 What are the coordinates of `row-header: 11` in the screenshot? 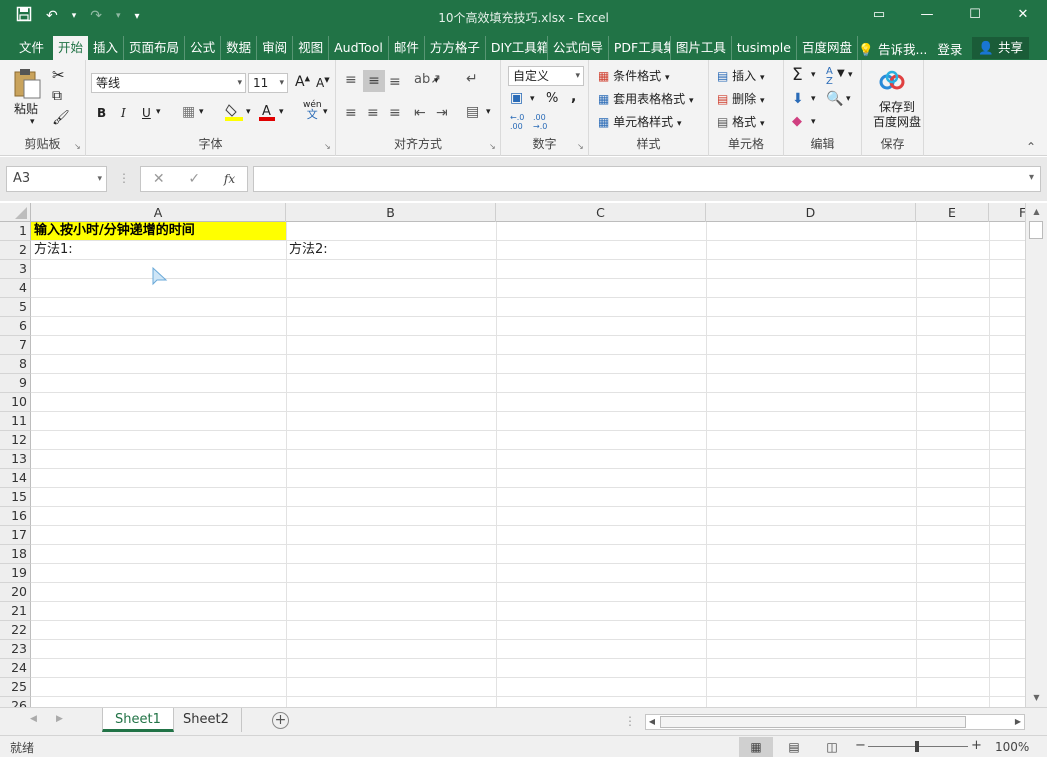 It's located at (15, 421).